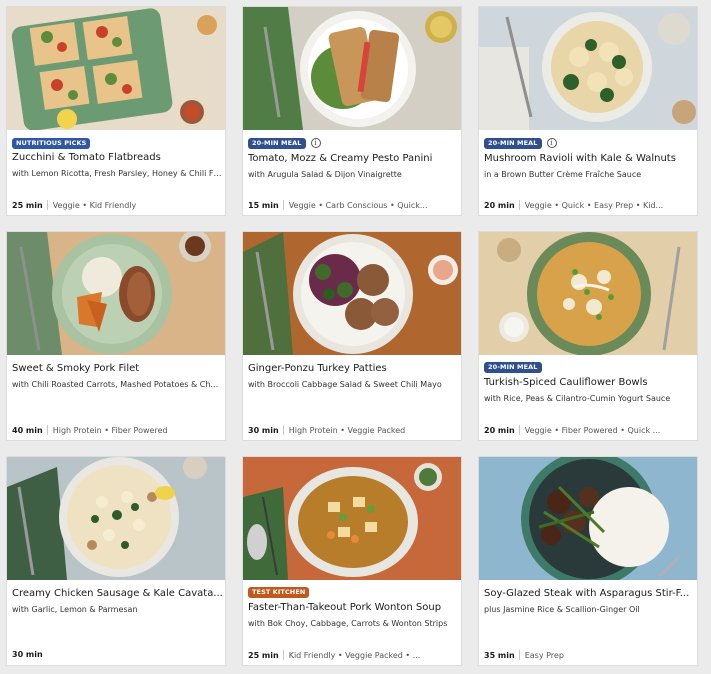  Describe the element at coordinates (499, 655) in the screenshot. I see `cook-time: 35 min` at that location.